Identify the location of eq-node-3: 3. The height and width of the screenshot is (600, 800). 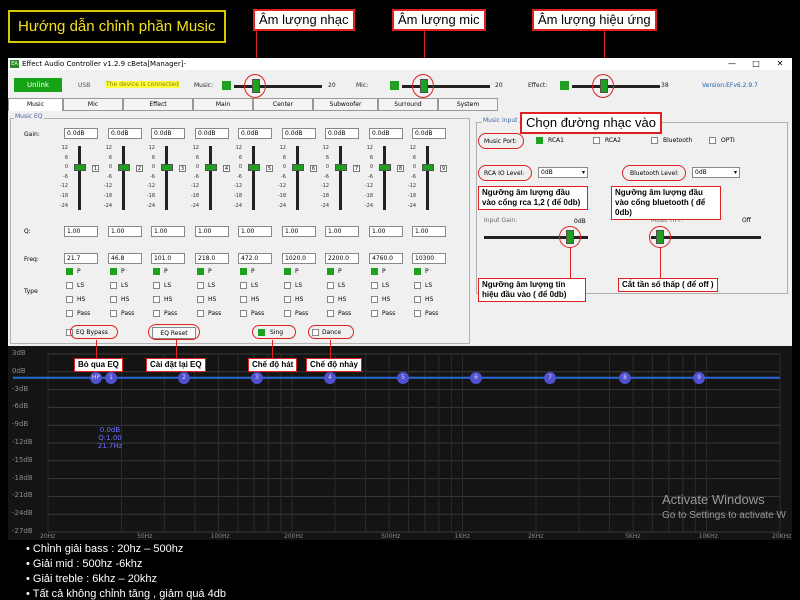
(257, 377).